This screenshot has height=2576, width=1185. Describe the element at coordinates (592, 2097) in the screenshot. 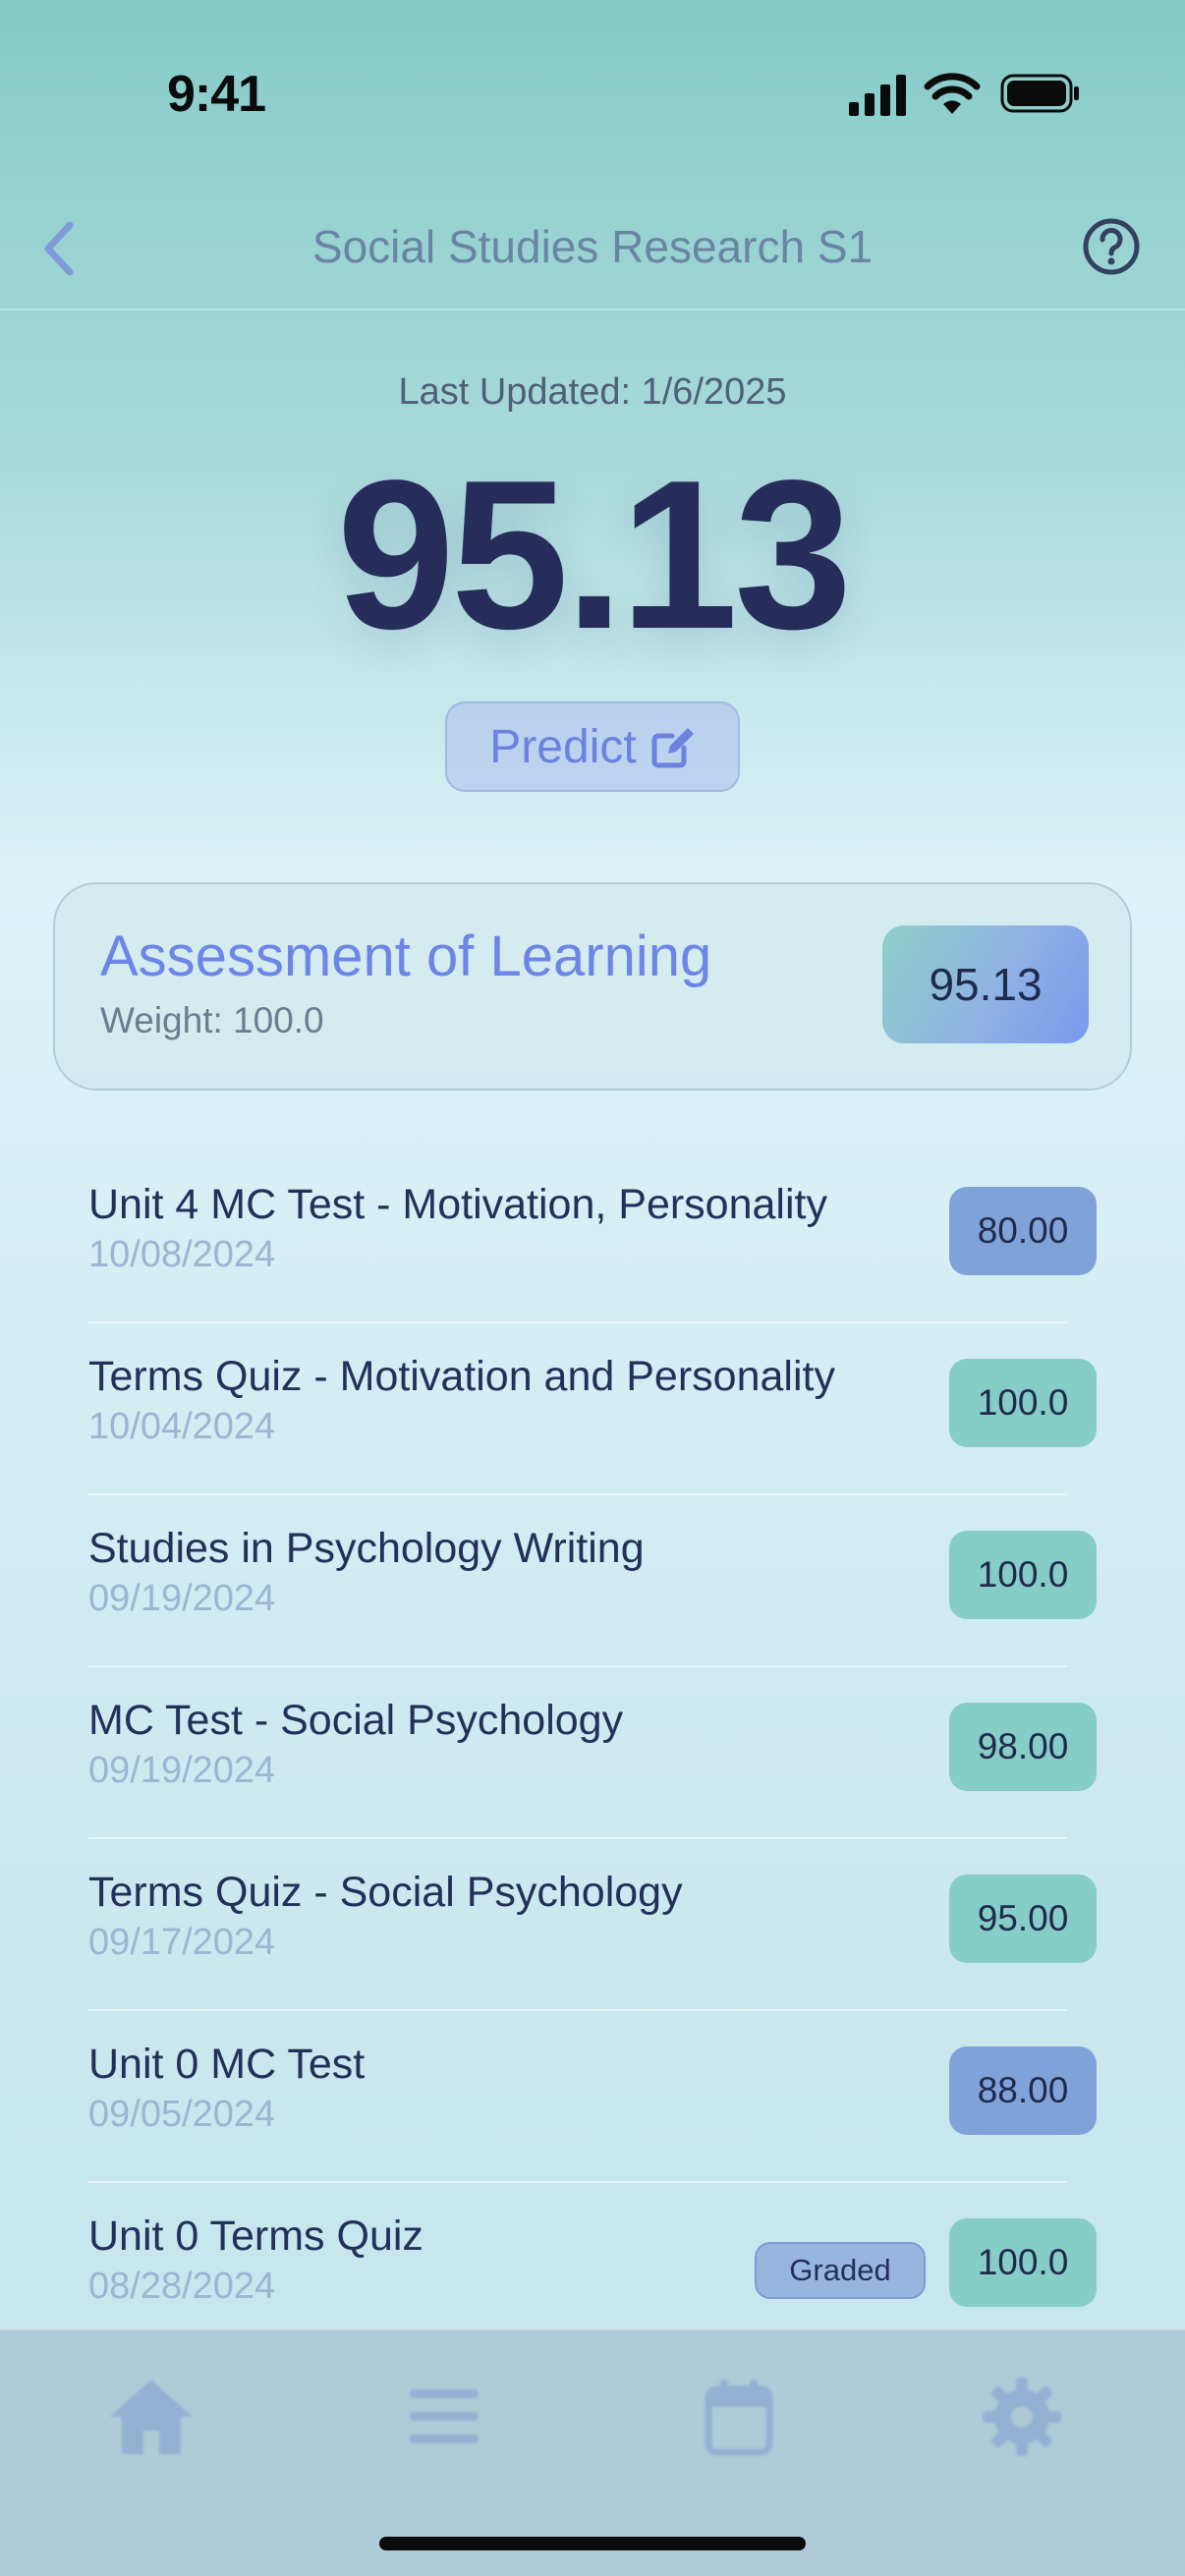

I see `list-item: Unit 0 MC Test 09/05/2024 88.00` at that location.